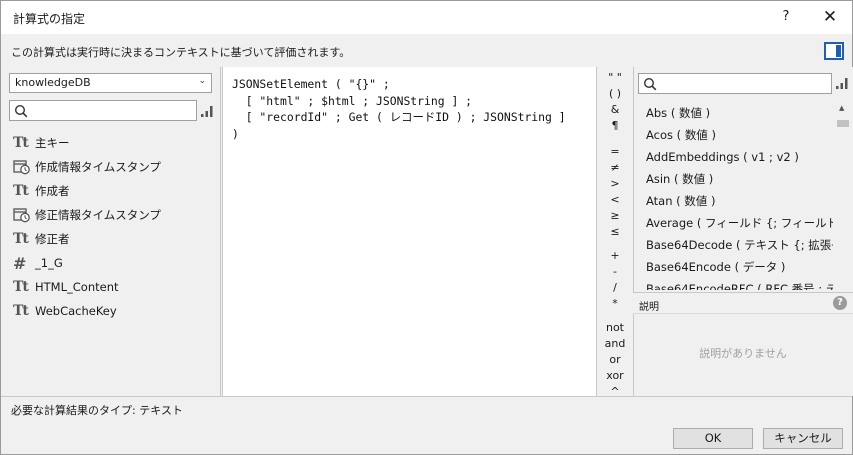 This screenshot has width=853, height=455. What do you see at coordinates (98, 215) in the screenshot?
I see `field-item-label: 修正情報タイムスタンプ` at bounding box center [98, 215].